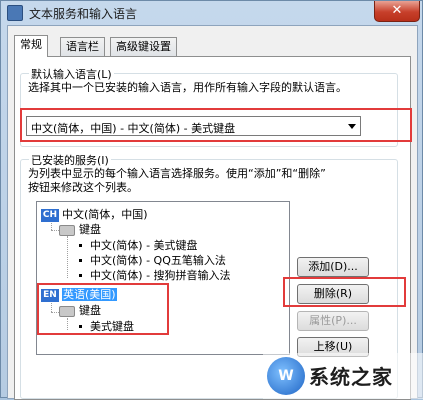 This screenshot has height=400, width=423. I want to click on window-title: 文本服务和输入语言, so click(83, 14).